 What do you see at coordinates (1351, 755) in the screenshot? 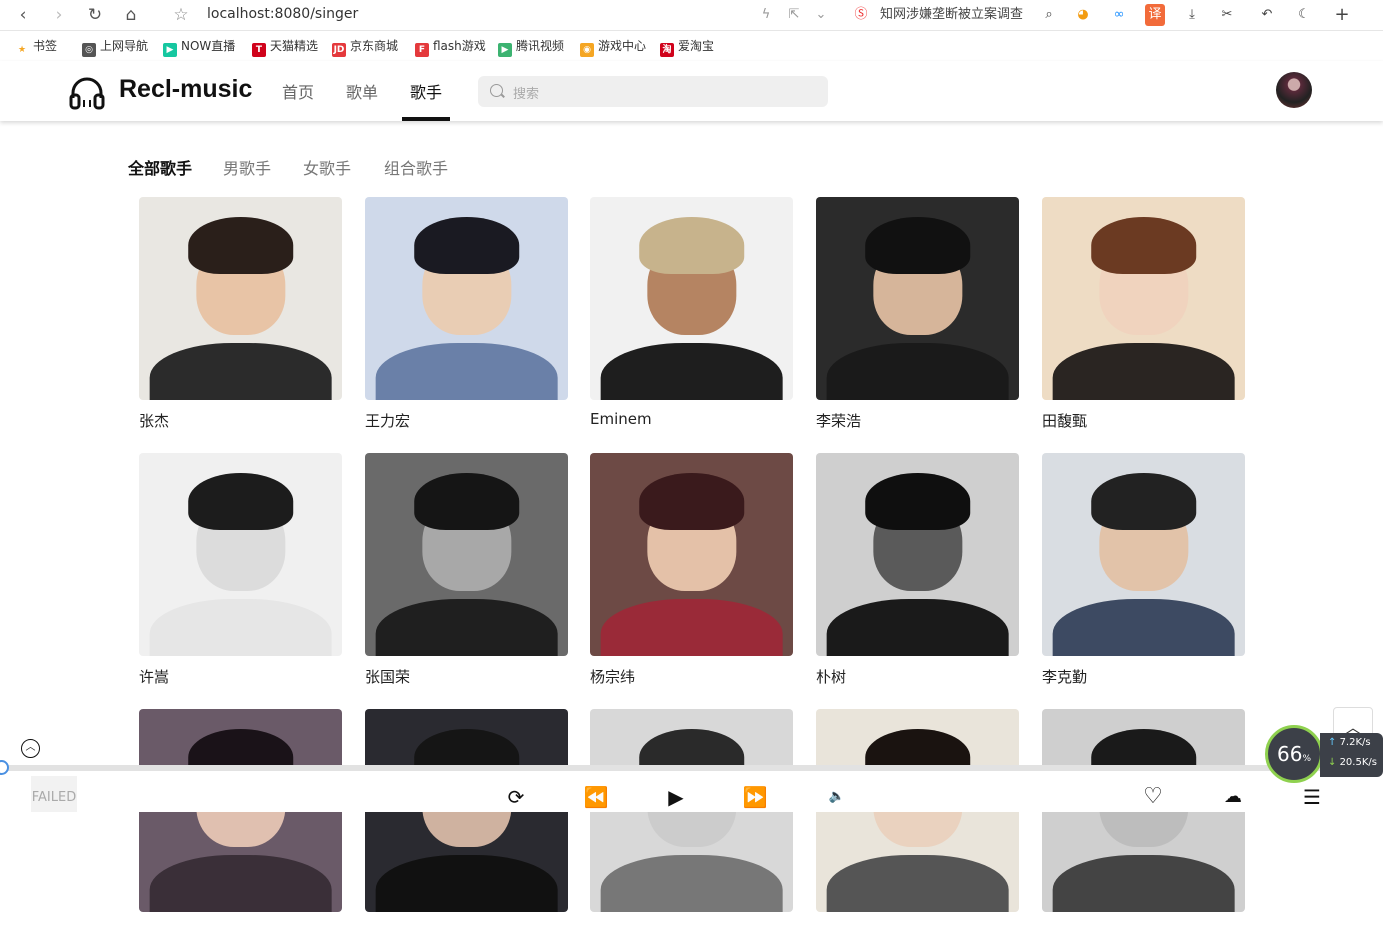
I see `network-speed: ↑ 7.2K/s ↓ 20.5K/s` at bounding box center [1351, 755].